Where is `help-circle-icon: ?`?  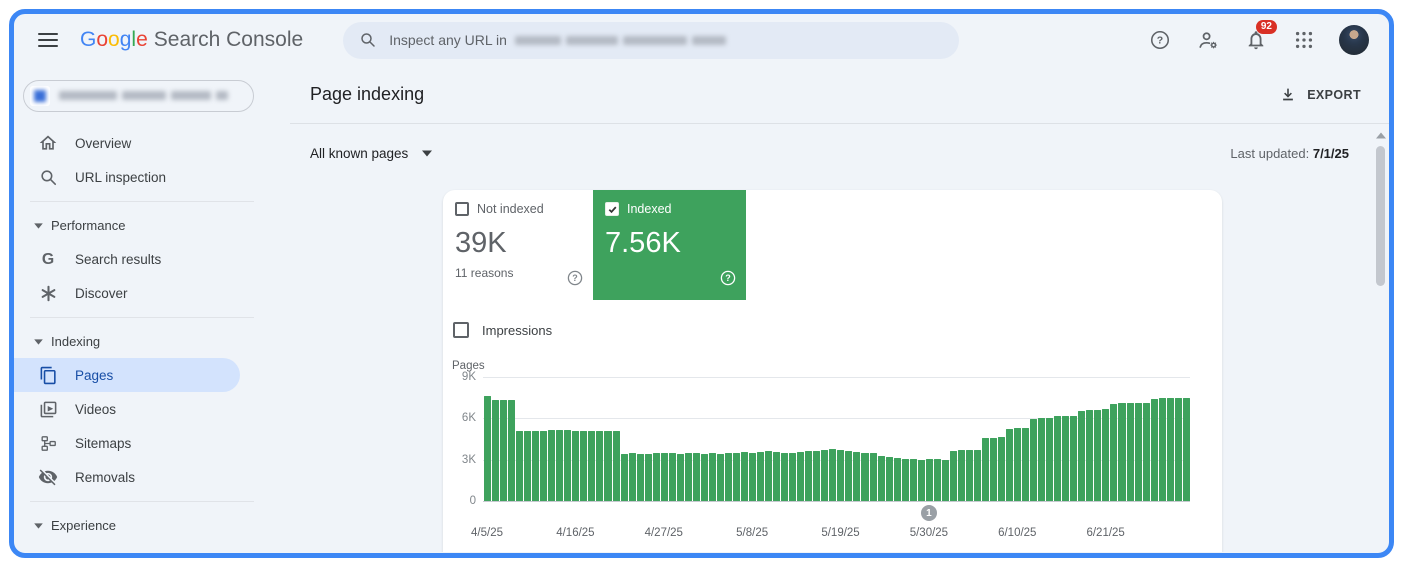 help-circle-icon: ? is located at coordinates (575, 280).